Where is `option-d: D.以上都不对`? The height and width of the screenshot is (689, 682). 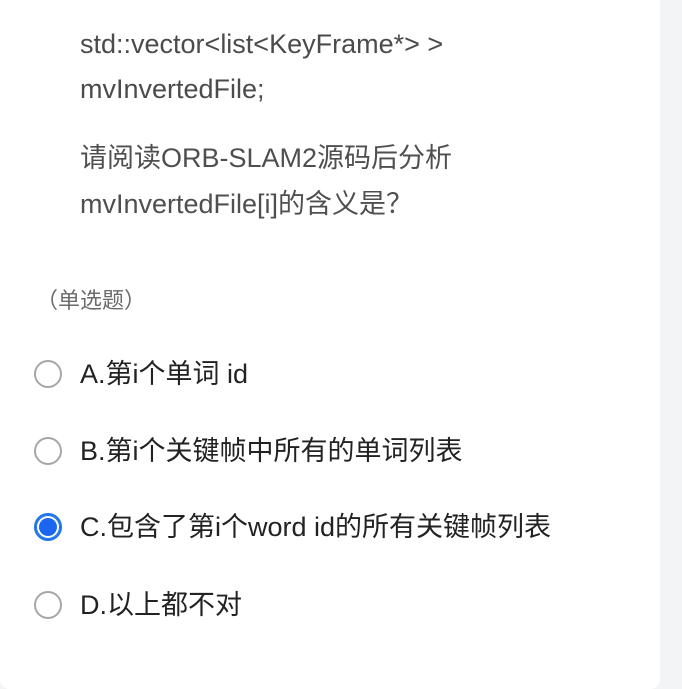 option-d: D.以上都不对 is located at coordinates (138, 605).